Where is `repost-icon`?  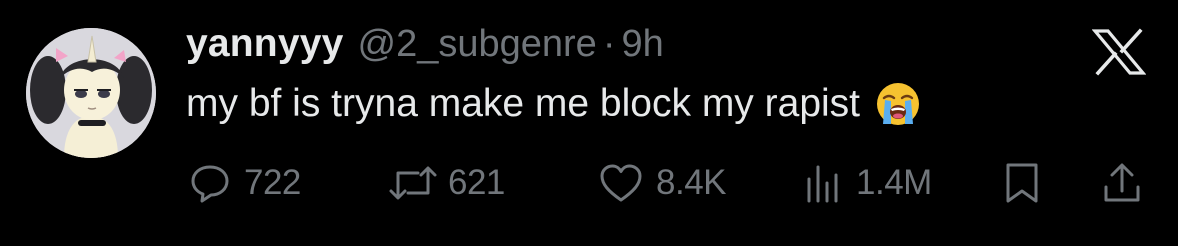 repost-icon is located at coordinates (413, 183).